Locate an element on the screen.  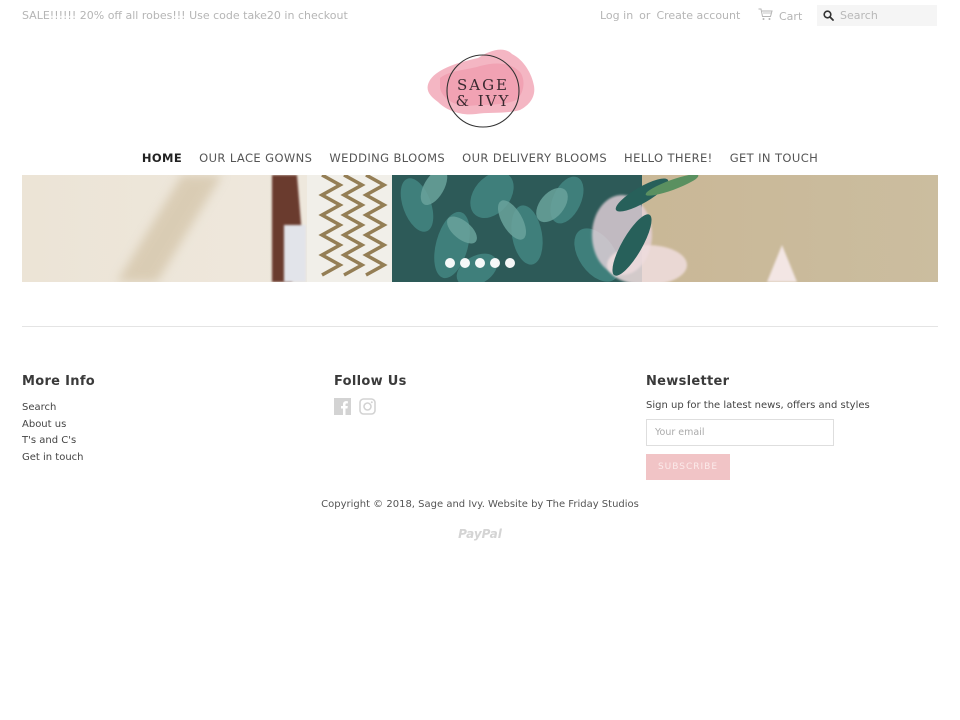
nav-item-home: HOME is located at coordinates (162, 158).